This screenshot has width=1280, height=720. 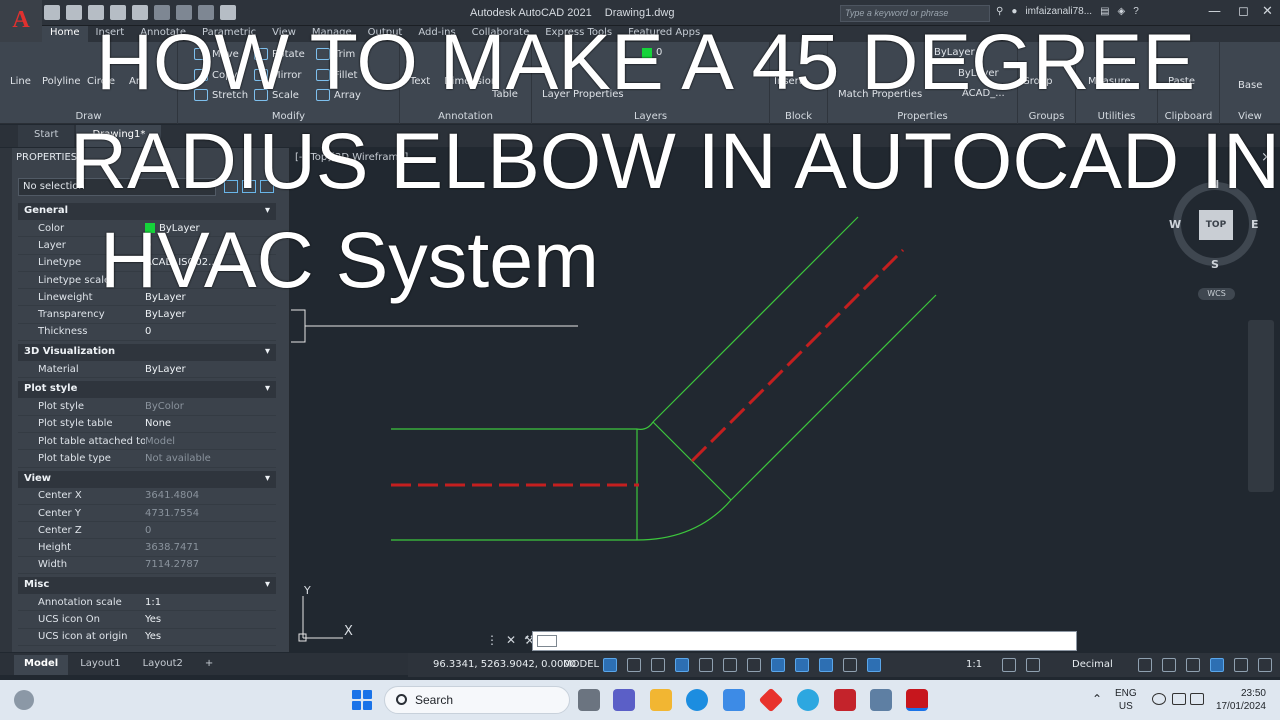 I want to click on store-icon, so click(x=734, y=700).